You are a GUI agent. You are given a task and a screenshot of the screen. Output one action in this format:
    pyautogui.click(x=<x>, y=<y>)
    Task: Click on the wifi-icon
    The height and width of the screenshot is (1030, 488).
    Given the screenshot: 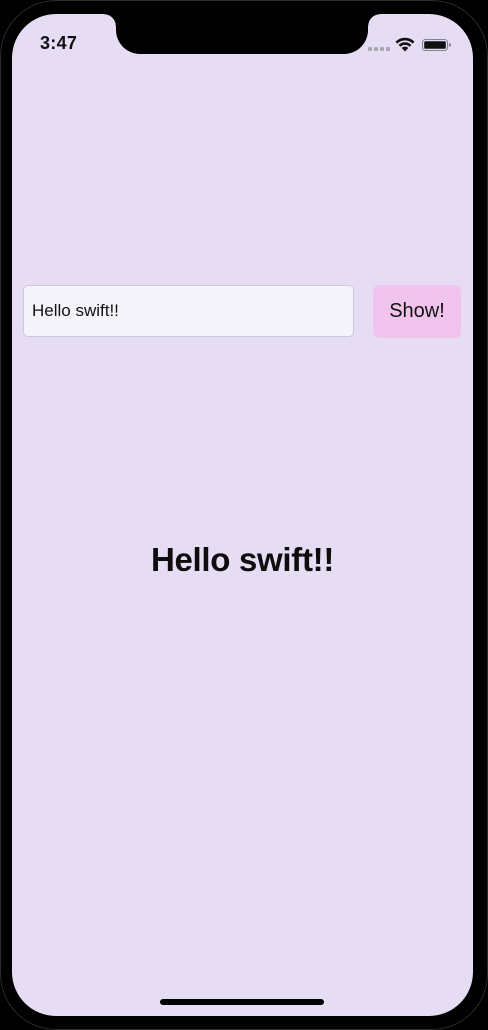 What is the action you would take?
    pyautogui.click(x=405, y=44)
    